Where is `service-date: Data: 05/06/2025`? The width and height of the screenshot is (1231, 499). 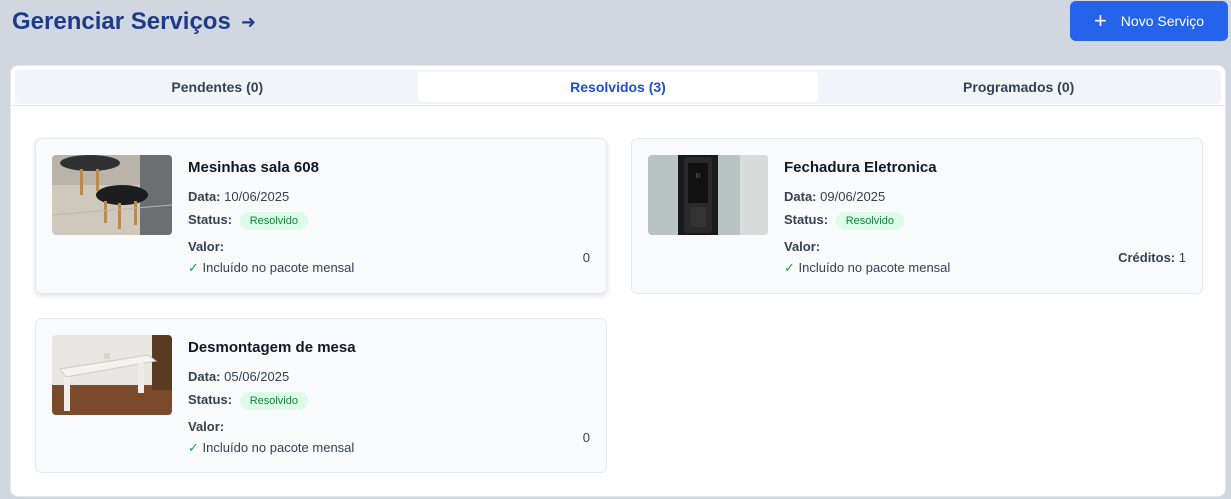 service-date: Data: 05/06/2025 is located at coordinates (238, 376).